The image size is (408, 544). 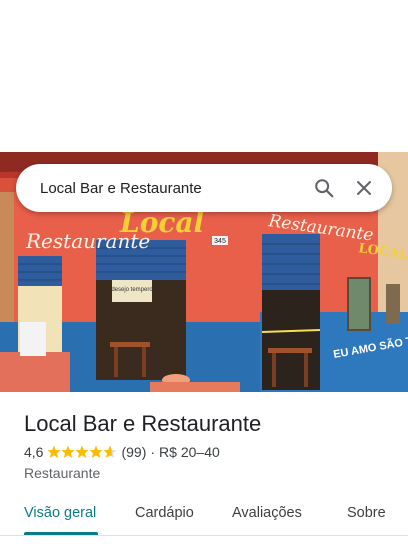 What do you see at coordinates (164, 514) in the screenshot?
I see `tab-menu: Cardápio` at bounding box center [164, 514].